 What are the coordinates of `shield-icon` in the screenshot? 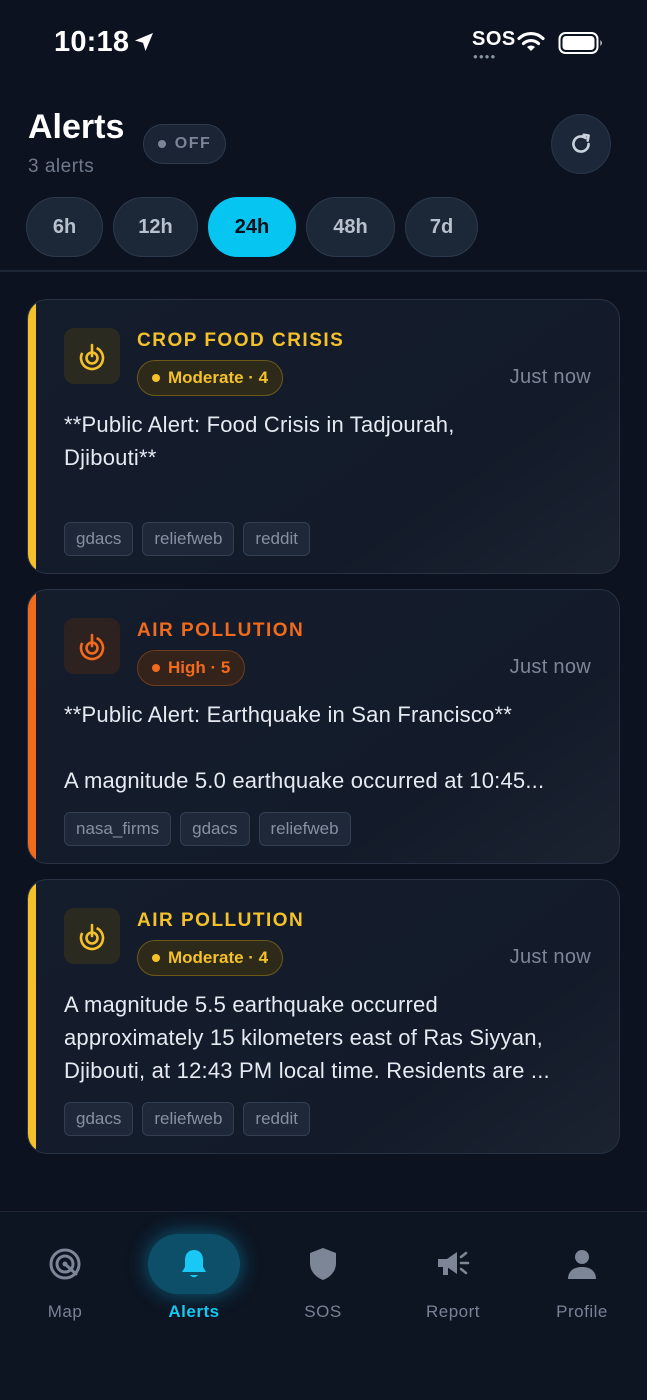 It's located at (323, 1264).